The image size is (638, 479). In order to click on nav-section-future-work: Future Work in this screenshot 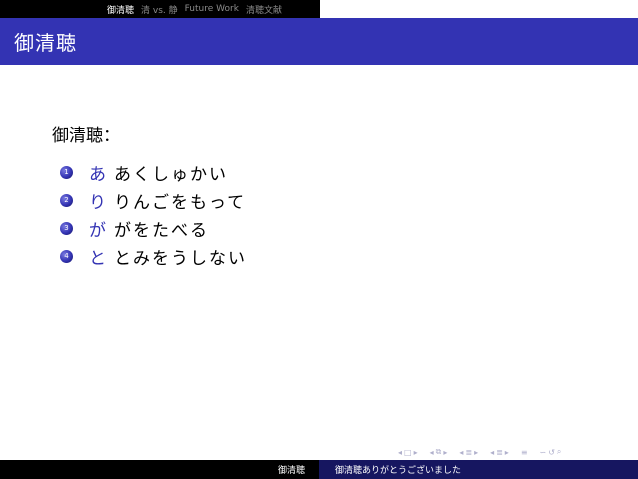, I will do `click(212, 9)`.